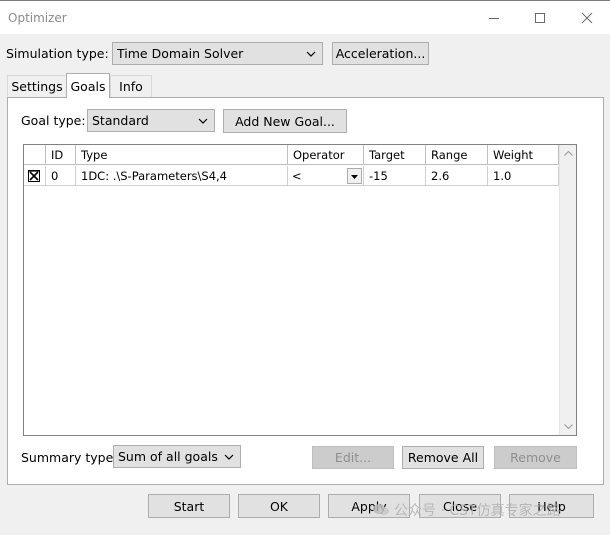 This screenshot has height=535, width=610. Describe the element at coordinates (69, 457) in the screenshot. I see `summary-type-label: Summary type:` at that location.